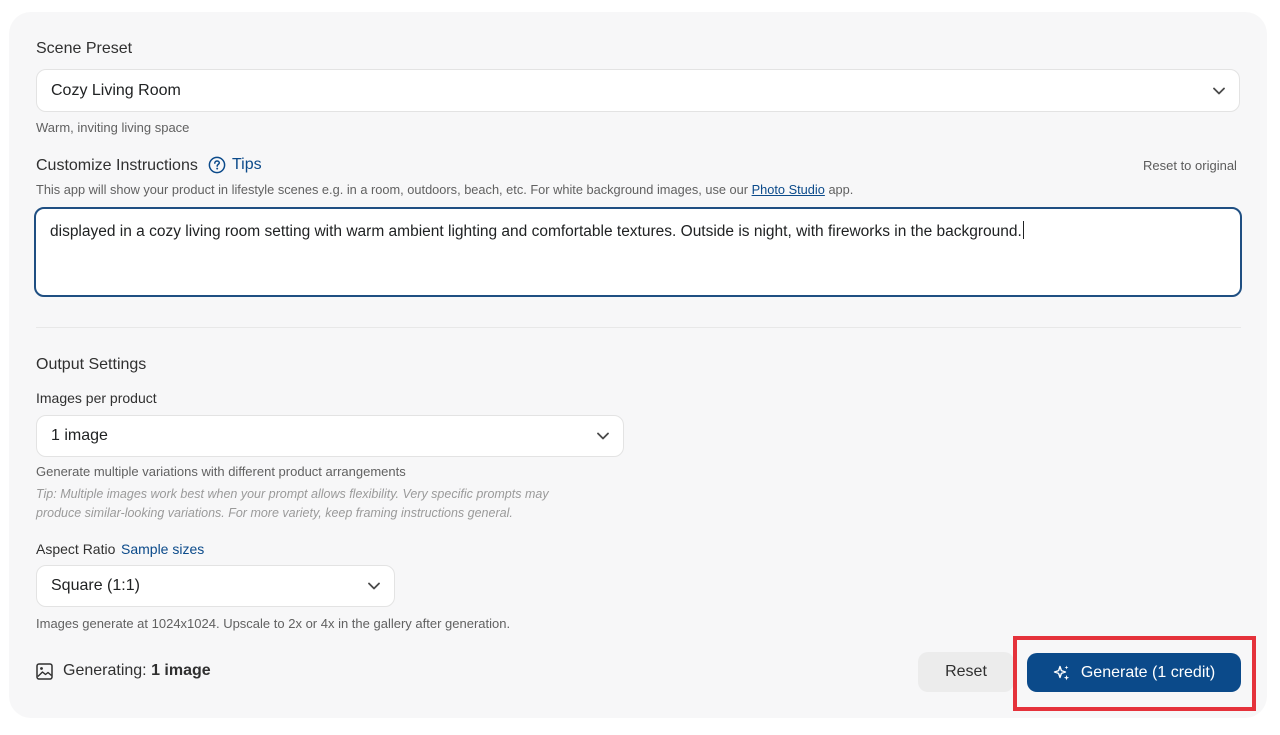  I want to click on reset-button-label: Reset, so click(966, 671).